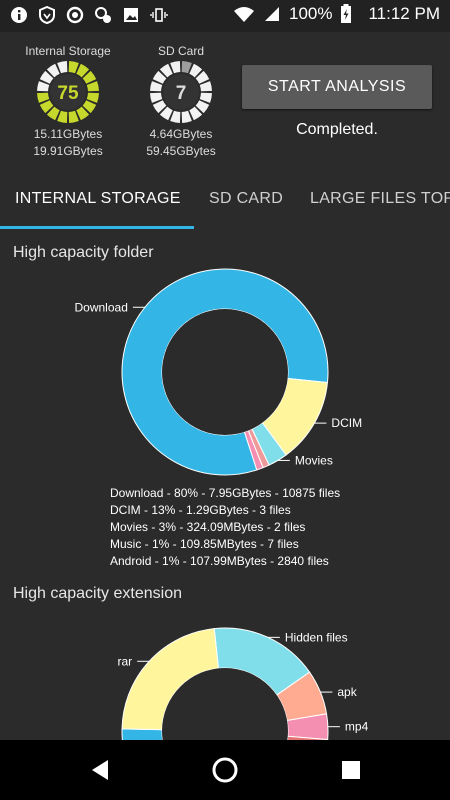  Describe the element at coordinates (311, 13) in the screenshot. I see `battery-percent: 100%` at that location.